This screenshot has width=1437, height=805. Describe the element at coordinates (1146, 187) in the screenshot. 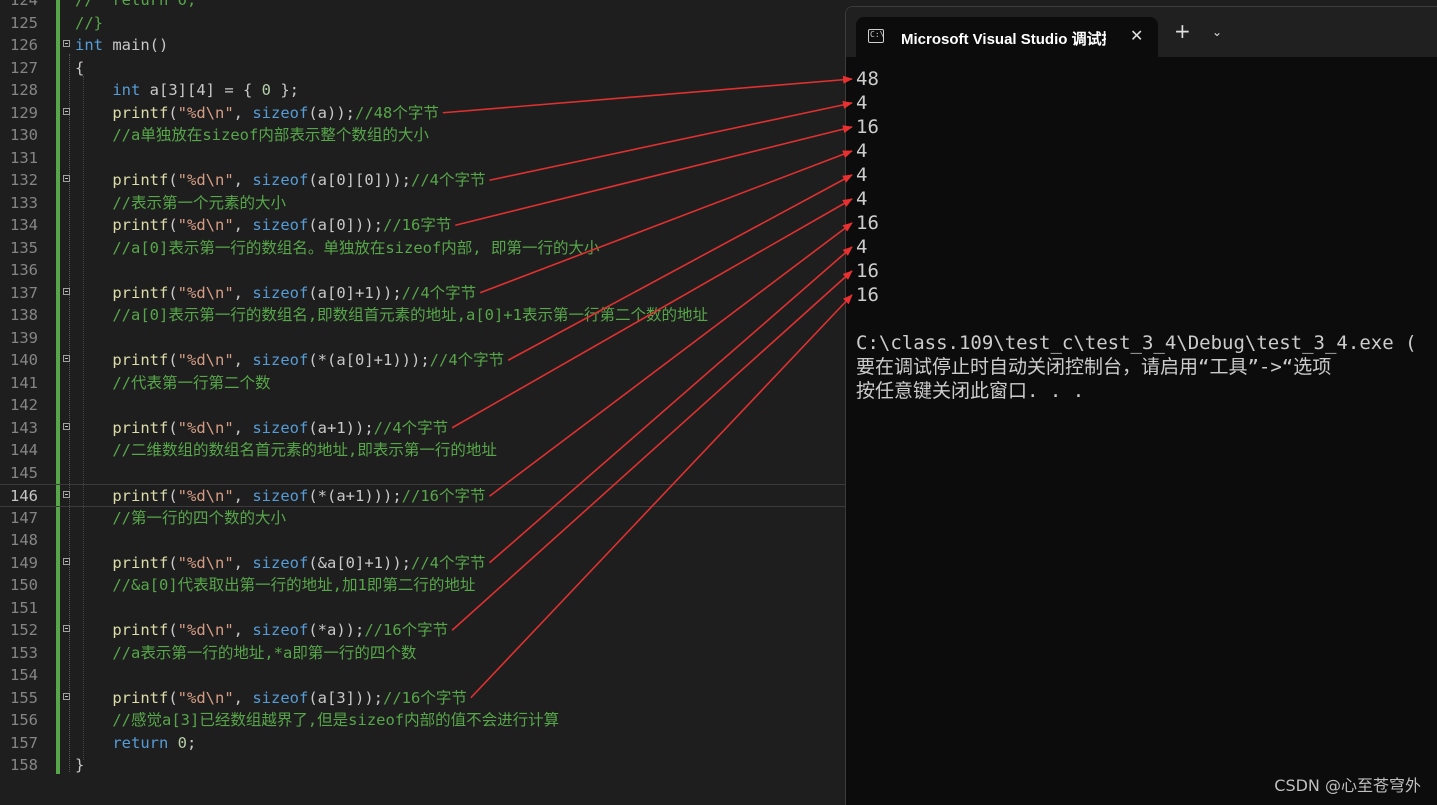

I see `output-values: 48 4 16 4 4 4 16 4 16 16` at that location.